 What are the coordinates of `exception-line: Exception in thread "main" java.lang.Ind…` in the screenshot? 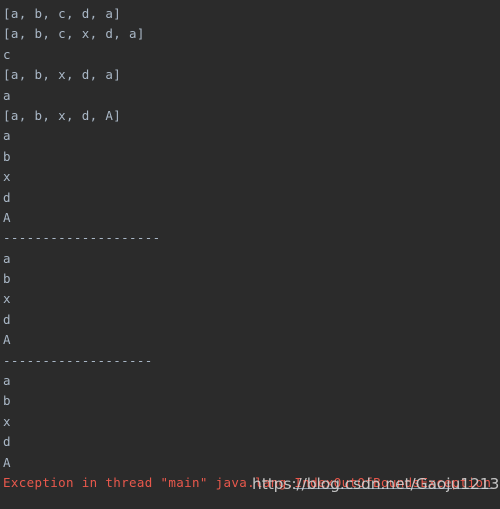 It's located at (251, 483).